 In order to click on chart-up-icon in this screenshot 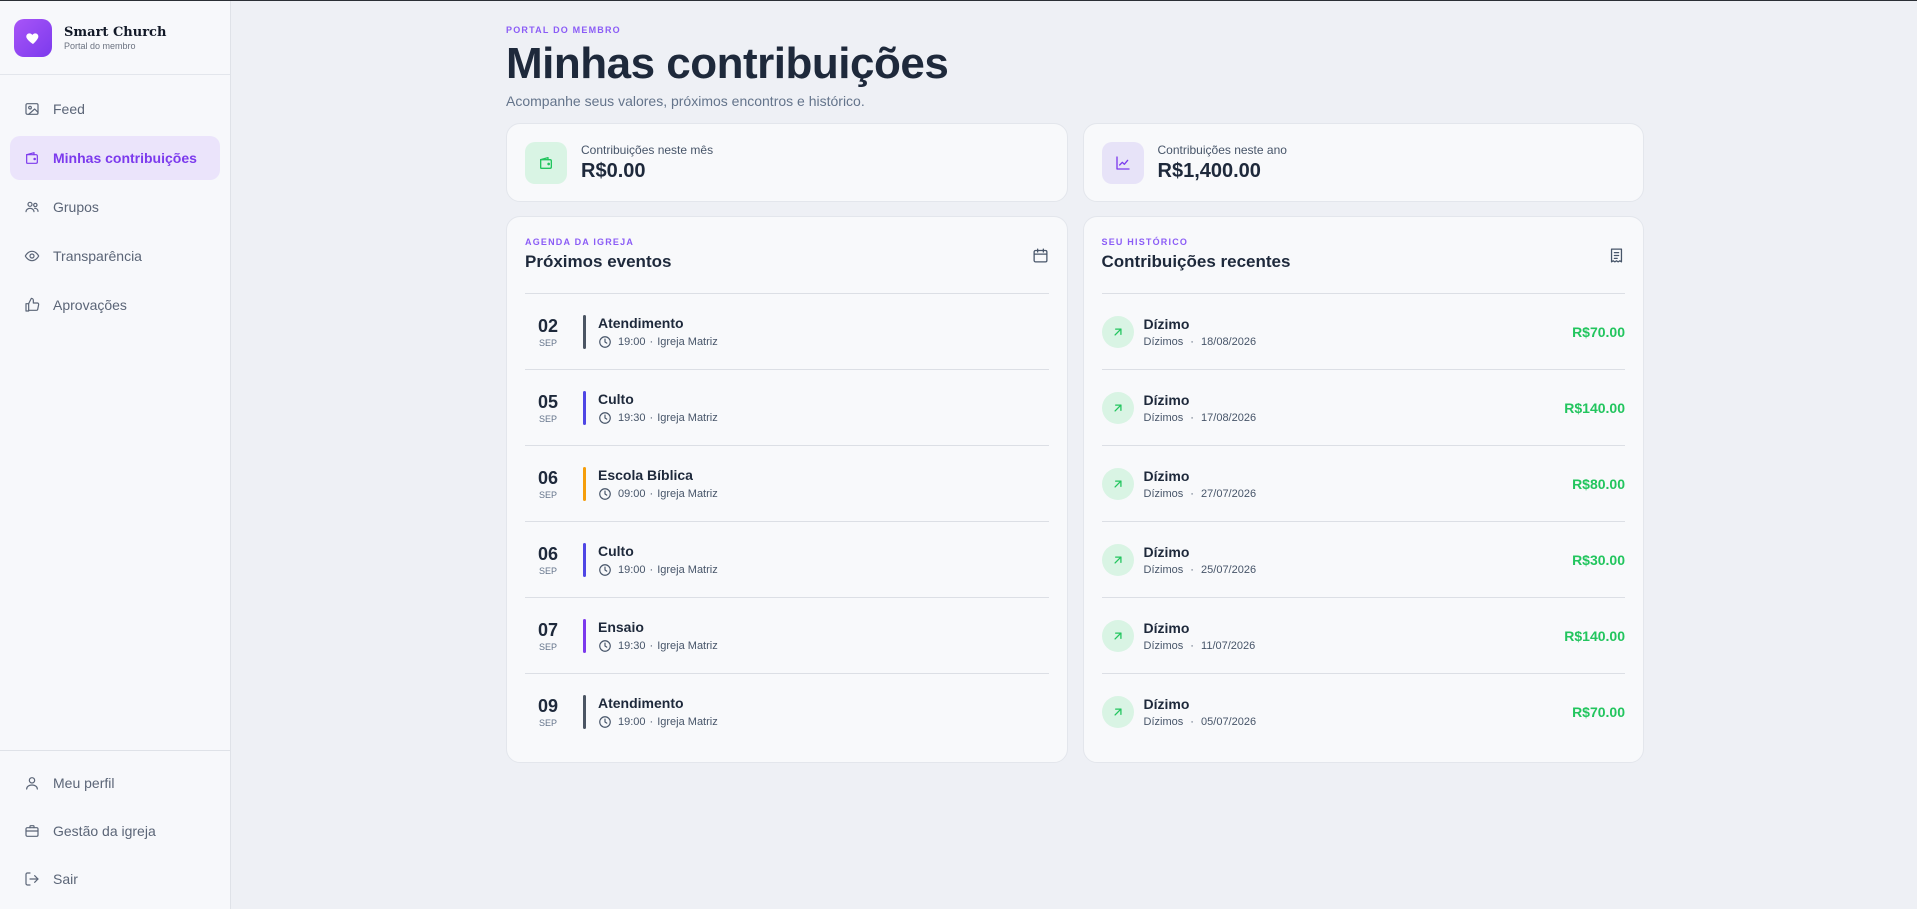, I will do `click(1122, 162)`.